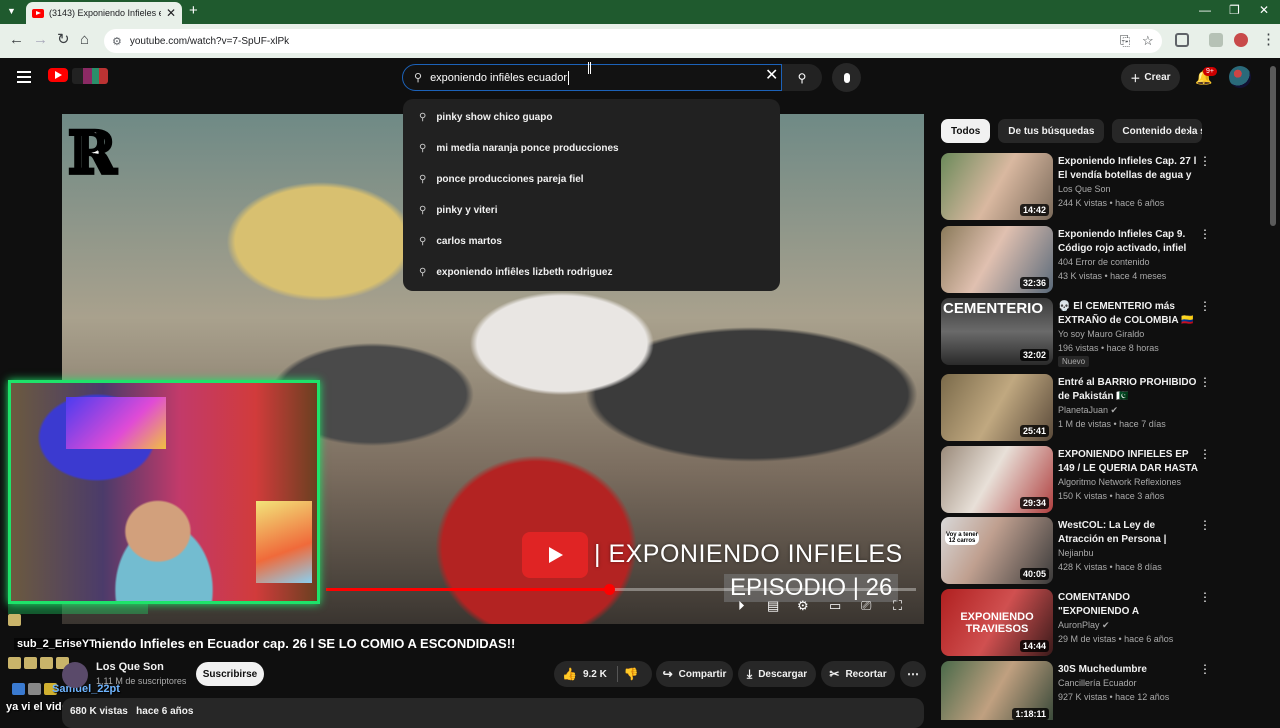 This screenshot has width=1280, height=728. Describe the element at coordinates (1150, 77) in the screenshot. I see `create-button: ＋ Crear` at that location.